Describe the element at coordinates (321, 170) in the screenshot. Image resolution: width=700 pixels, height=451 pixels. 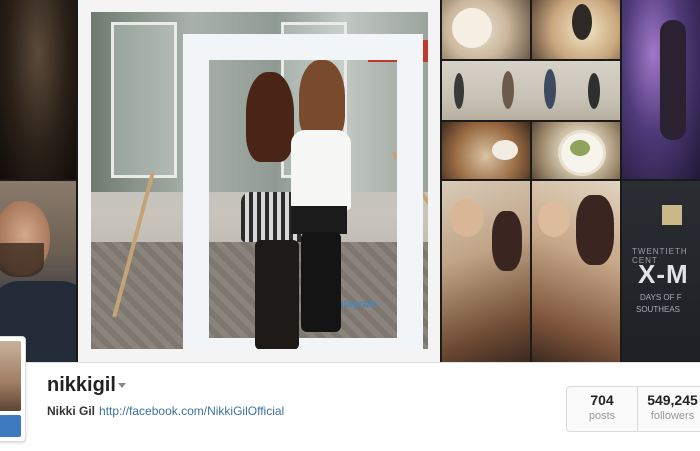
I see `white-top` at that location.